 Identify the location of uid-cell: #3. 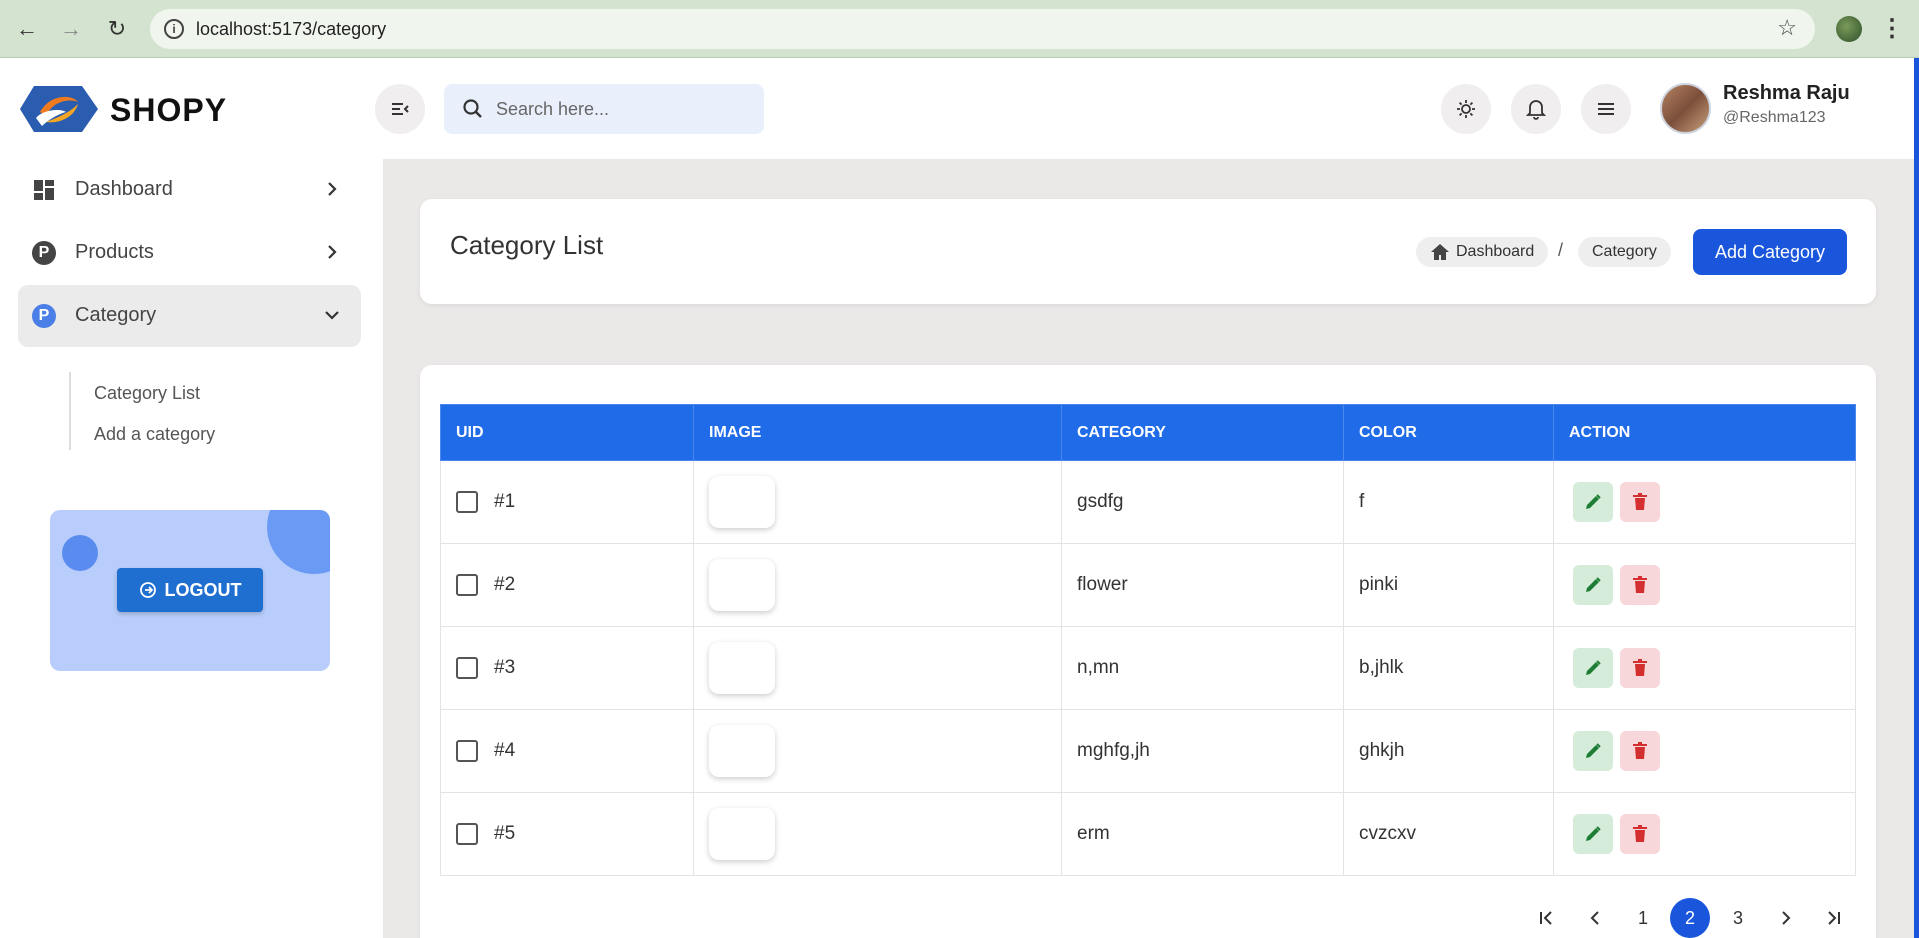
(567, 668).